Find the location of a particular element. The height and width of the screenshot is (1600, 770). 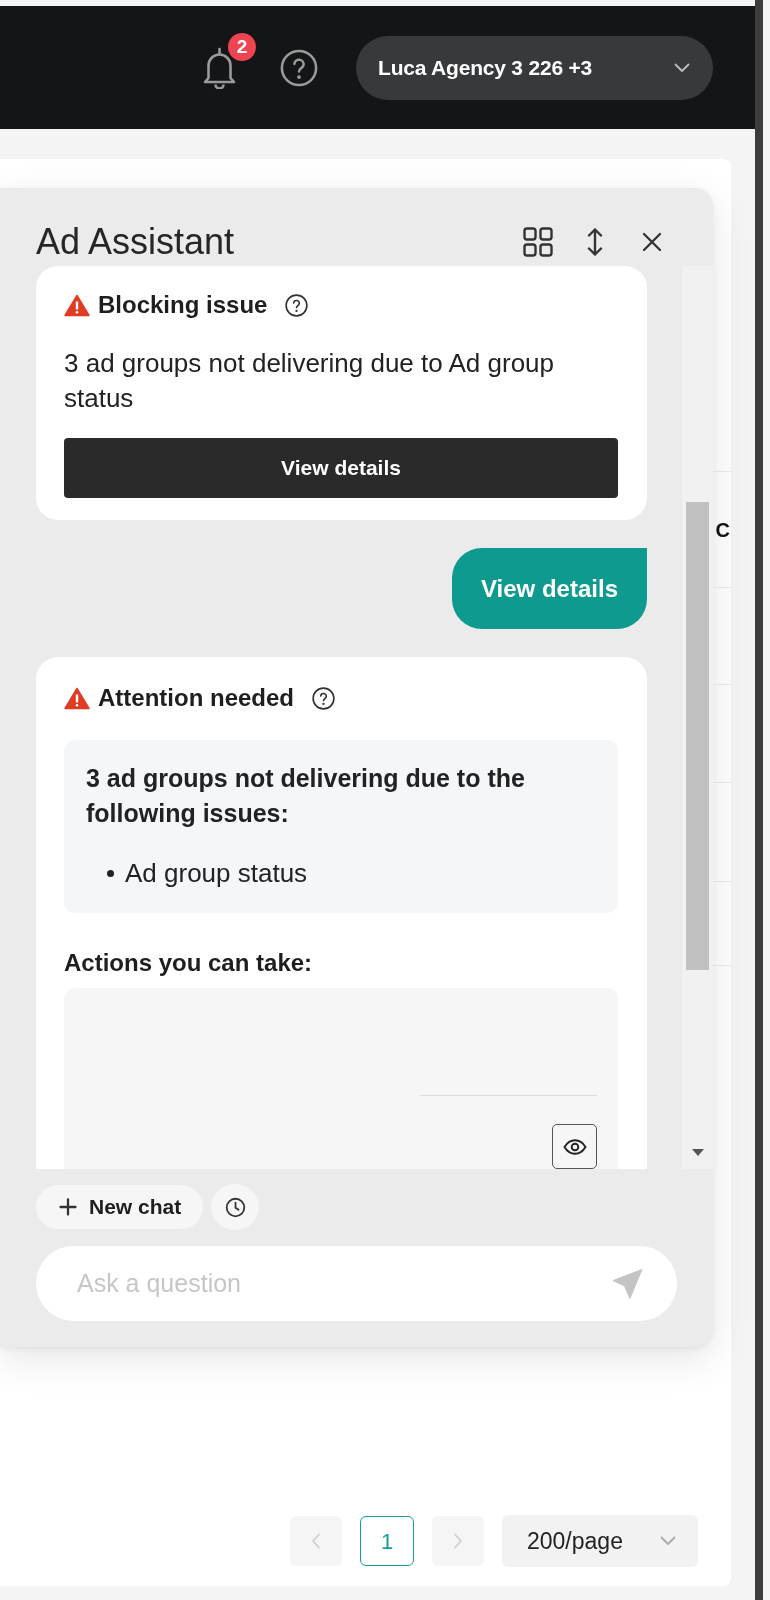

question-input: Ask a question is located at coordinates (356, 1283).